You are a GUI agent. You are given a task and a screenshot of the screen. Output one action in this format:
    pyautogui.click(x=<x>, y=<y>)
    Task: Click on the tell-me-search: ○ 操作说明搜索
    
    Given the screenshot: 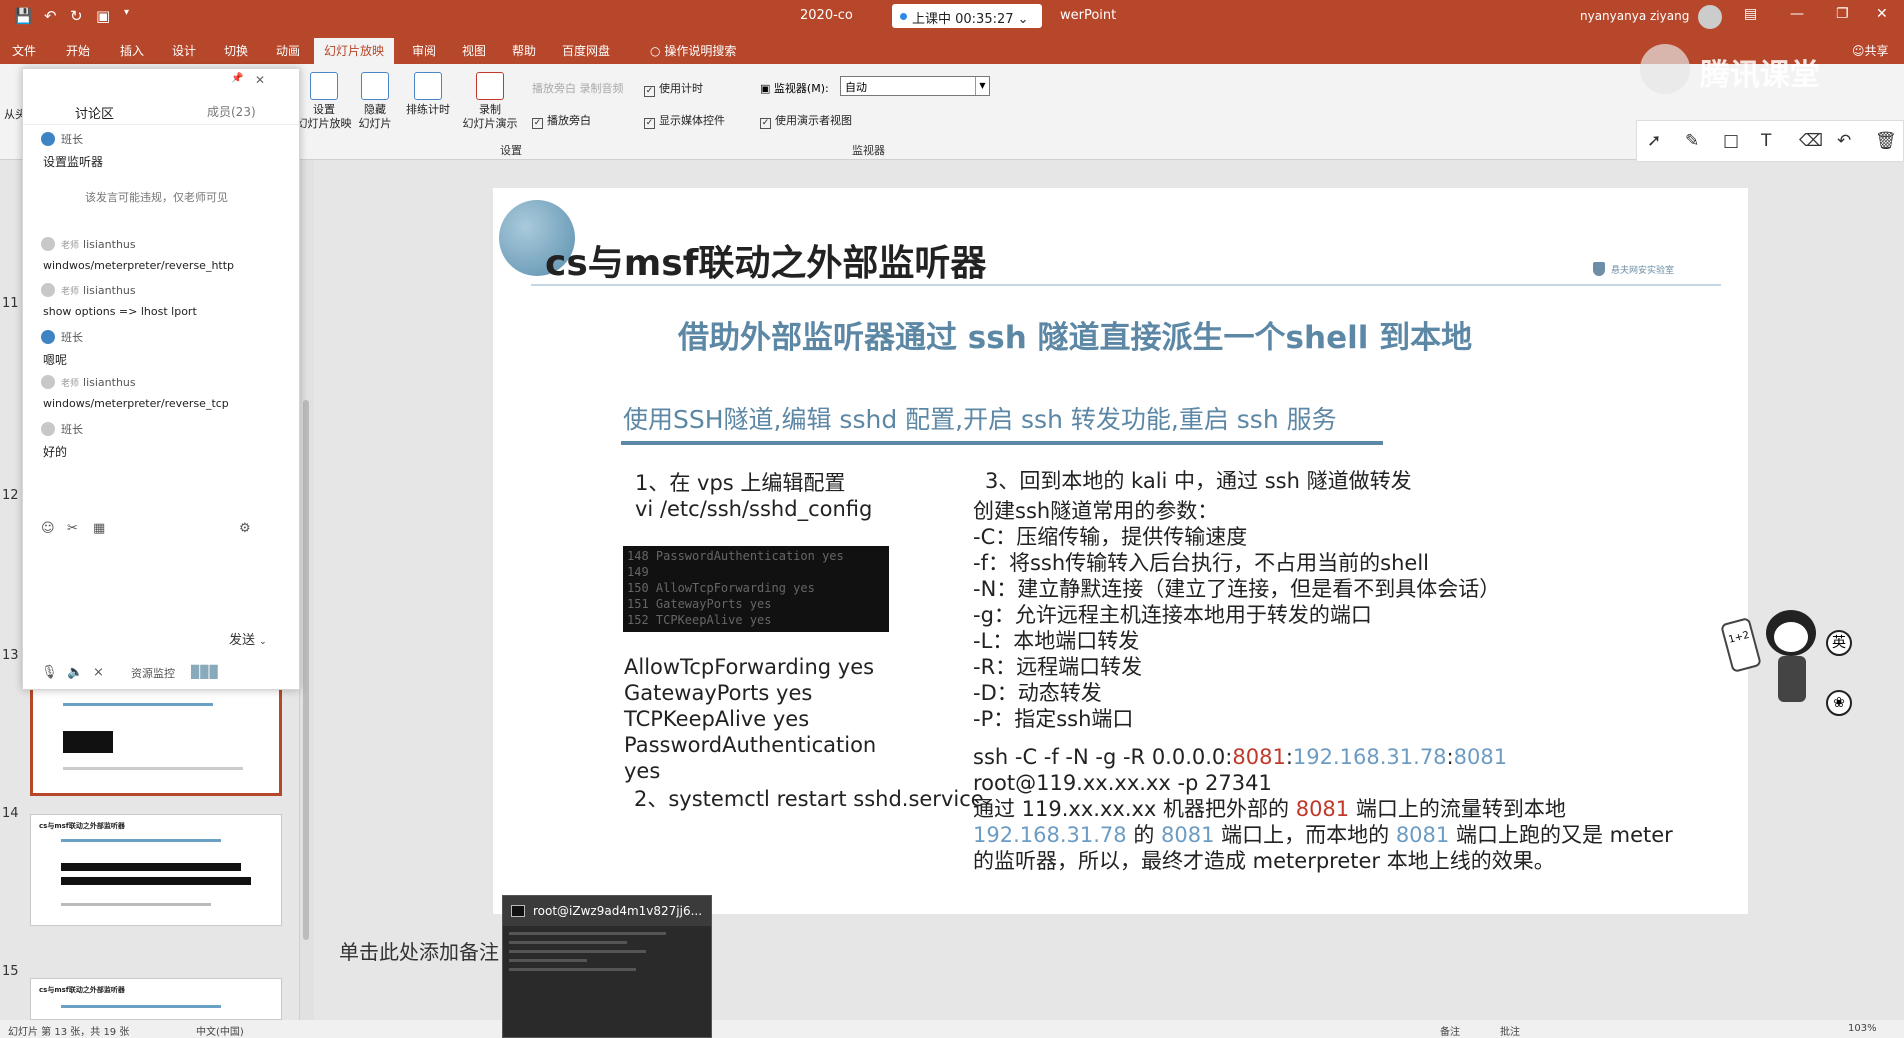 What is the action you would take?
    pyautogui.click(x=693, y=50)
    